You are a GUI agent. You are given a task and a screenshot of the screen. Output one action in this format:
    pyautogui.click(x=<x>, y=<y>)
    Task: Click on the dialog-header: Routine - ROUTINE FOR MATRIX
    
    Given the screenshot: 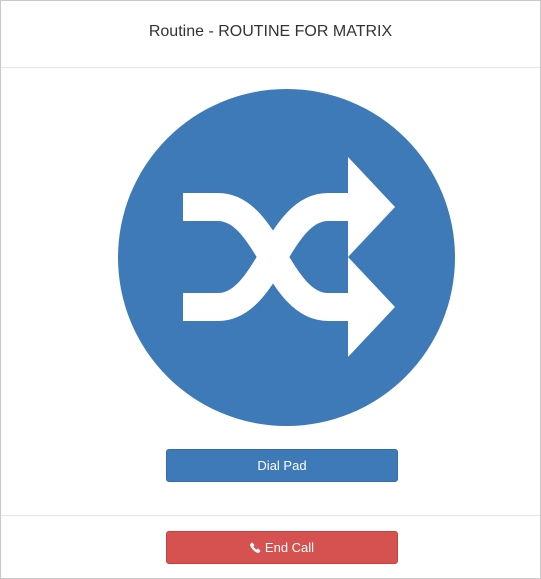 What is the action you would take?
    pyautogui.click(x=270, y=34)
    